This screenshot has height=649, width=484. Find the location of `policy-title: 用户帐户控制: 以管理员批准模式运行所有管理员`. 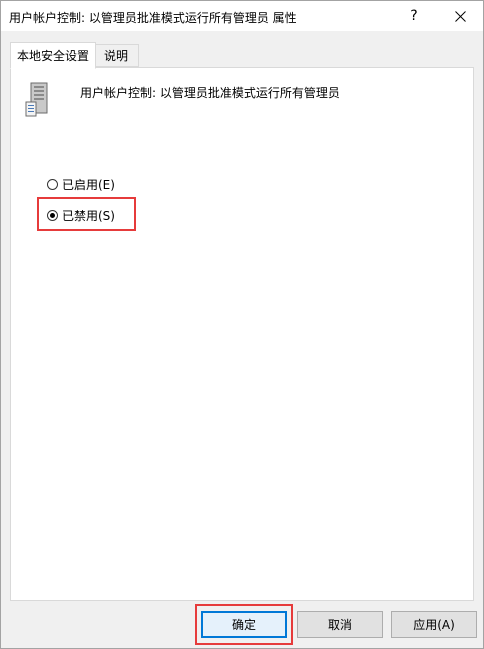

policy-title: 用户帐户控制: 以管理员批准模式运行所有管理员 is located at coordinates (210, 93).